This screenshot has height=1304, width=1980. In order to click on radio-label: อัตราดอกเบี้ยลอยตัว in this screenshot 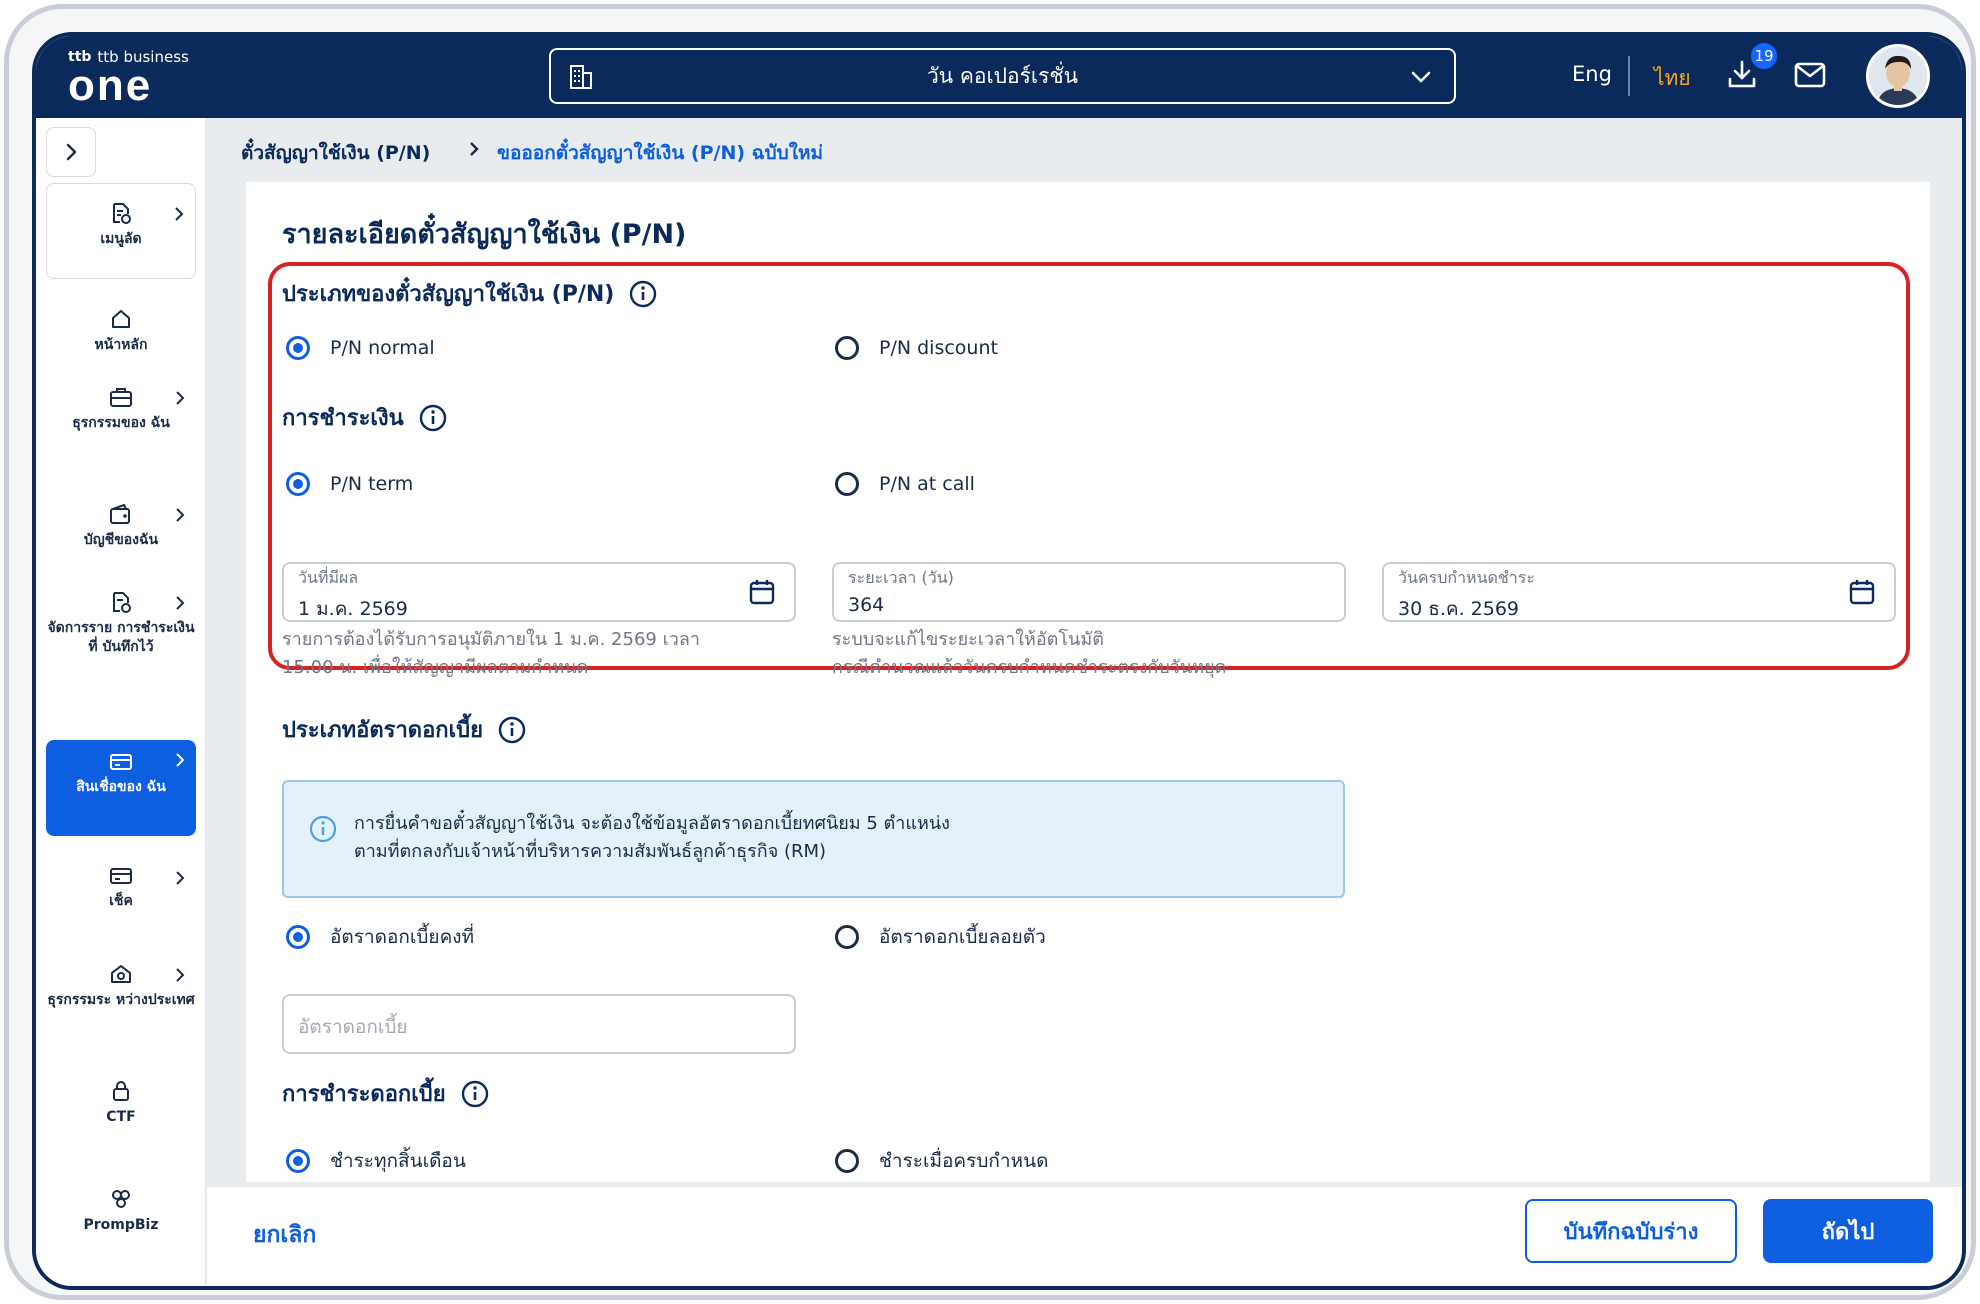, I will do `click(962, 937)`.